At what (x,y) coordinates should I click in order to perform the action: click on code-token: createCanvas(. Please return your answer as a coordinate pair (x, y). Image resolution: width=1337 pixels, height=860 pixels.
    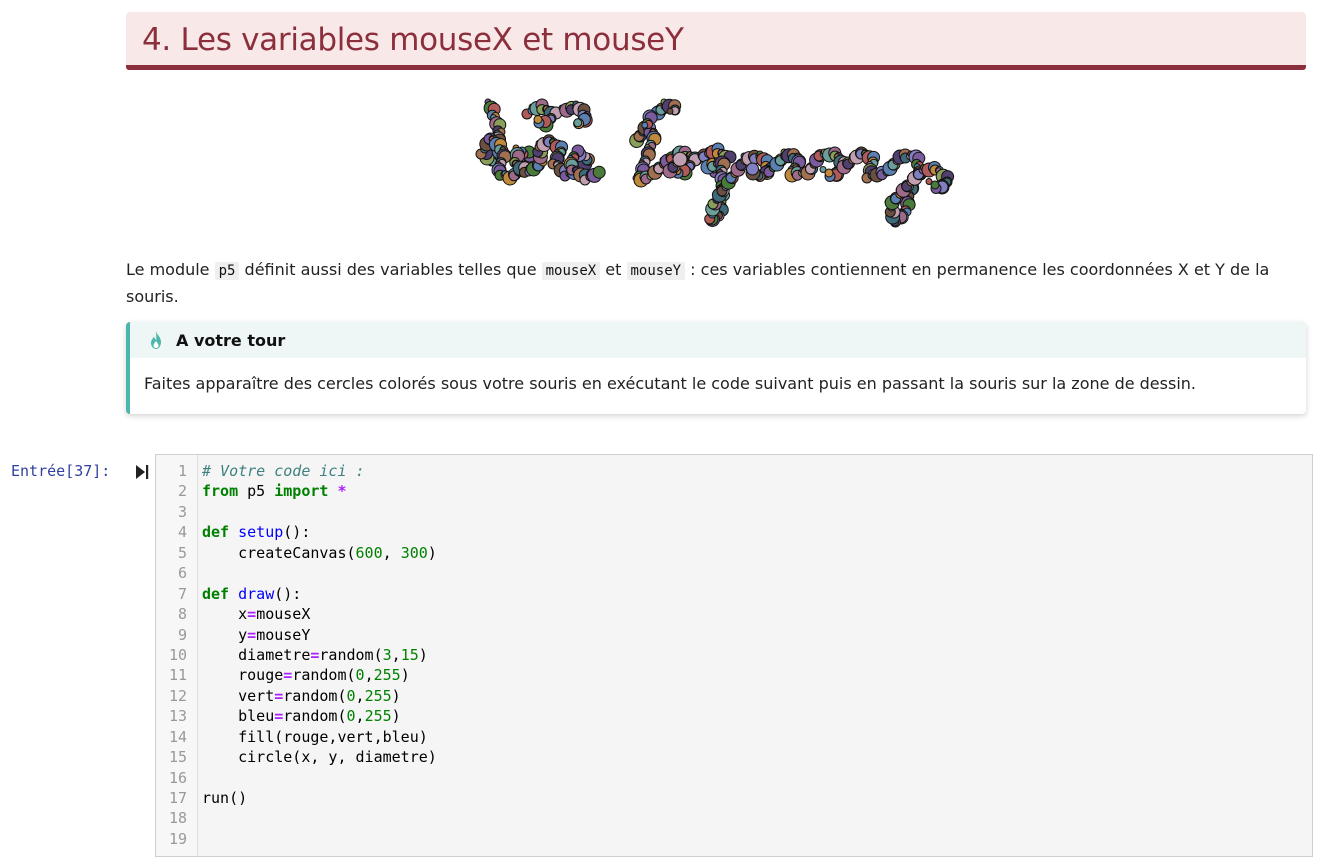
    Looking at the image, I should click on (279, 552).